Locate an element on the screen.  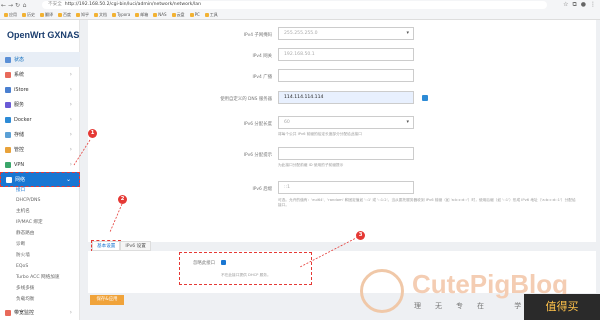
zdm-logo: 值得买 is located at coordinates (562, 307).